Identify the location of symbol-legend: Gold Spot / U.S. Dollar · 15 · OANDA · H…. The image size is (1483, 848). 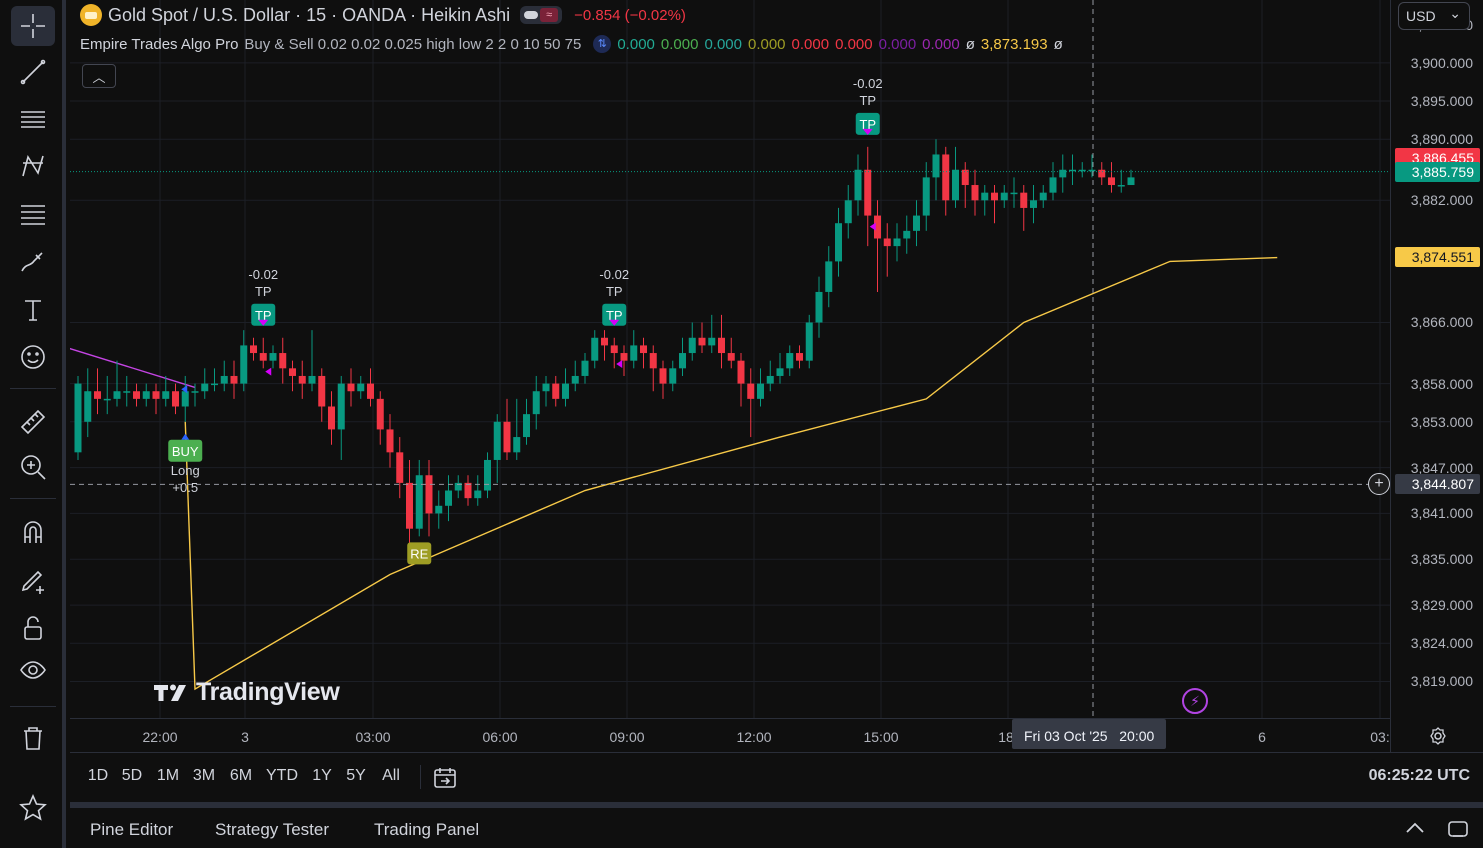
(383, 15).